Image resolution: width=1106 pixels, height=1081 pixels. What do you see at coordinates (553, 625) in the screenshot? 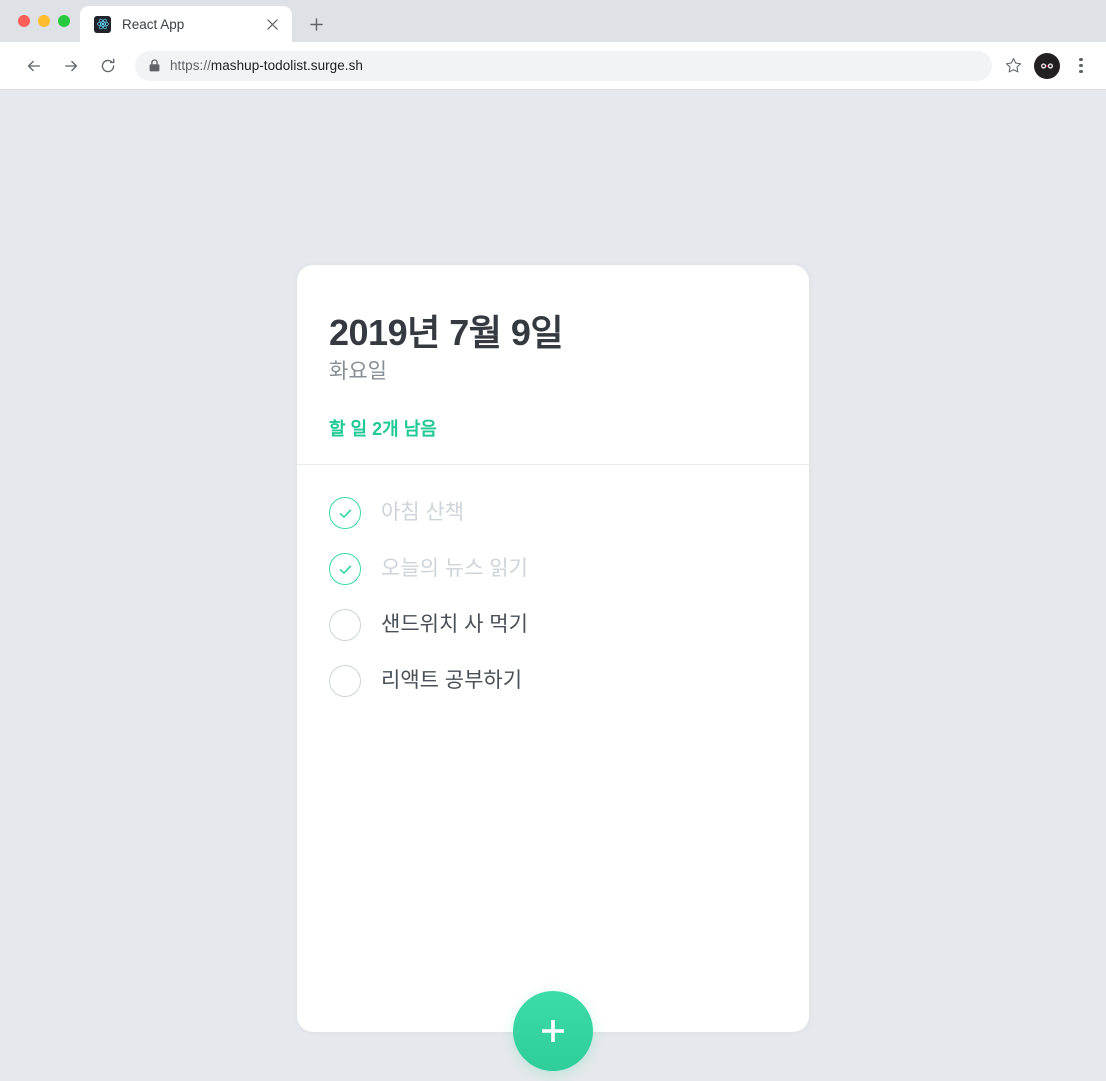
I see `todo-item: 샌드위치 사 먹기` at bounding box center [553, 625].